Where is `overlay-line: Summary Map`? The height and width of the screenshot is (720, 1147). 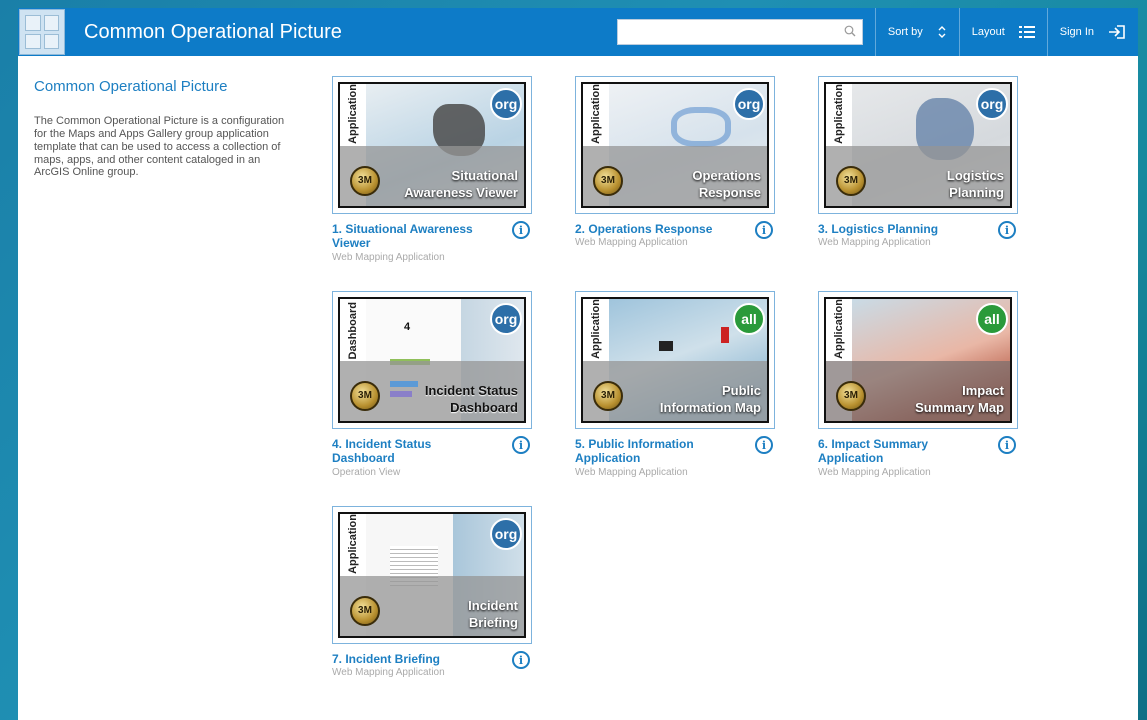 overlay-line: Summary Map is located at coordinates (959, 408).